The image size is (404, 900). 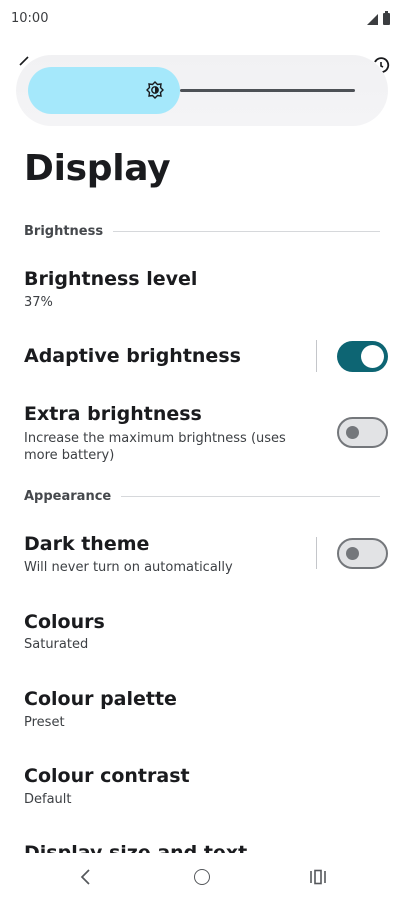 I want to click on extra-brightness-switch, so click(x=362, y=432).